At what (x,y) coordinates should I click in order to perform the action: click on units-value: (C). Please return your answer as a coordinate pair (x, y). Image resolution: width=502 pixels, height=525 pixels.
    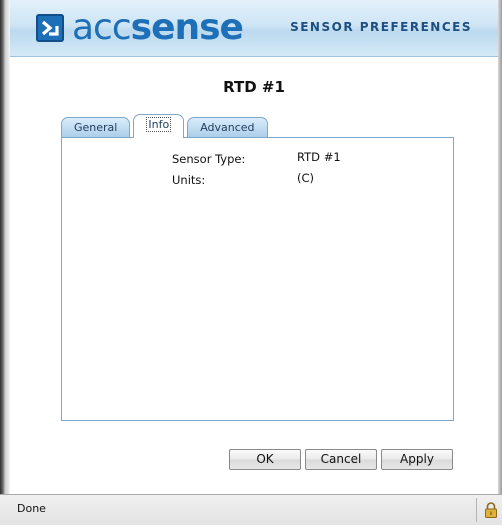
    Looking at the image, I should click on (306, 178).